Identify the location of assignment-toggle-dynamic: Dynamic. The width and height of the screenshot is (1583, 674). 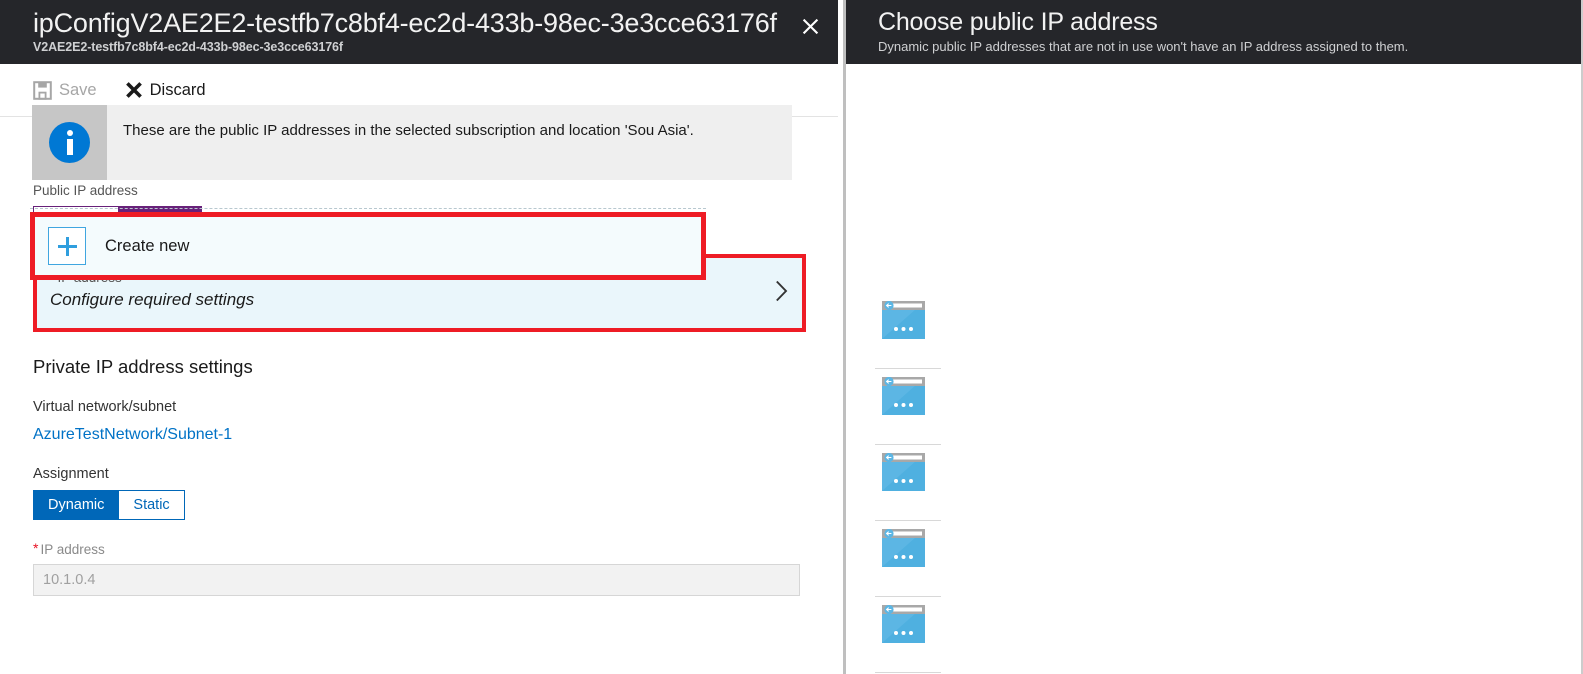
(76, 505).